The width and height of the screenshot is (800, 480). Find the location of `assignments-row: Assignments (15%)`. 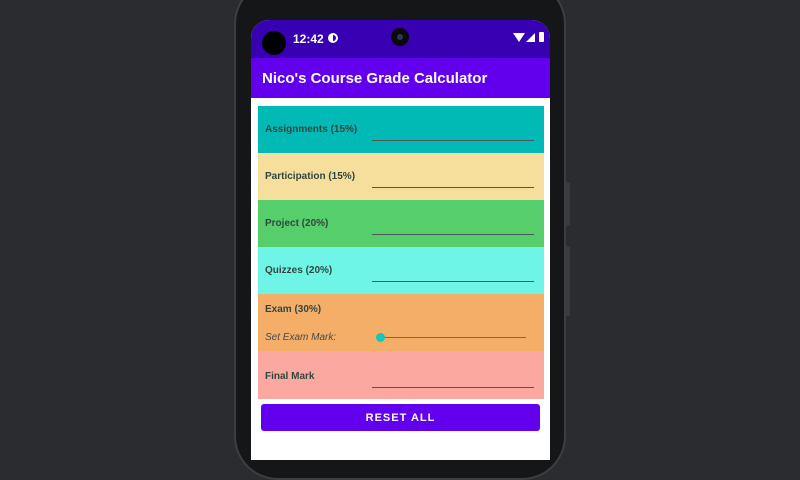

assignments-row: Assignments (15%) is located at coordinates (401, 129).